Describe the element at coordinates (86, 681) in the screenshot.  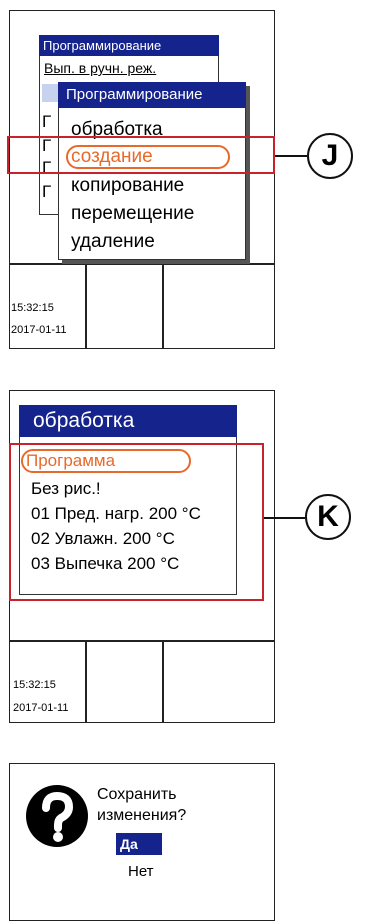
I see `screen-2-divider-v1` at that location.